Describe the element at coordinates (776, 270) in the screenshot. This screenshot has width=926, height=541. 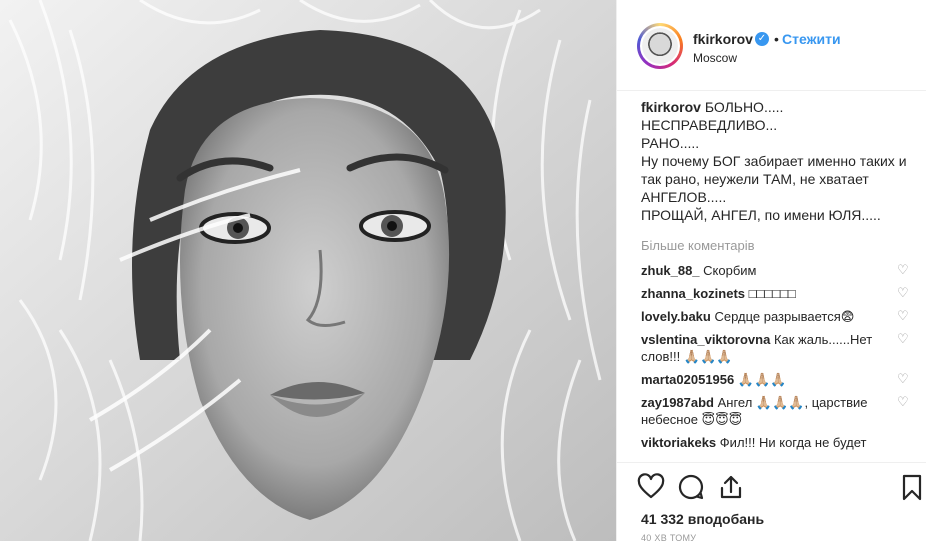
I see `comment-item: zhuk_88_ Скорбим ♡` at that location.